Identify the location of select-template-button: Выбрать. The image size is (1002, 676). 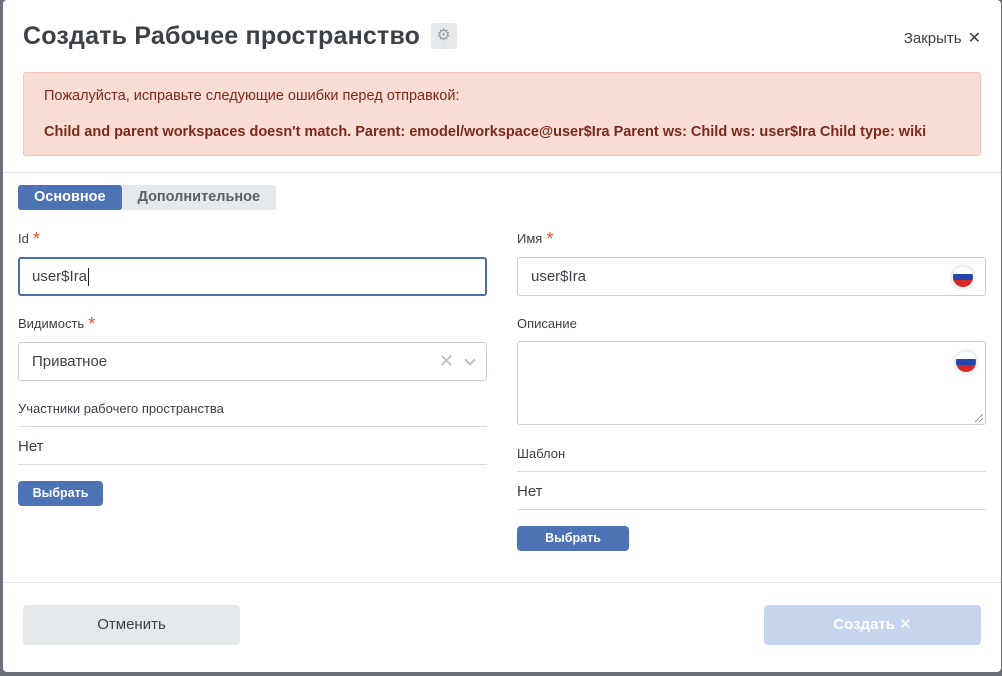
(573, 538).